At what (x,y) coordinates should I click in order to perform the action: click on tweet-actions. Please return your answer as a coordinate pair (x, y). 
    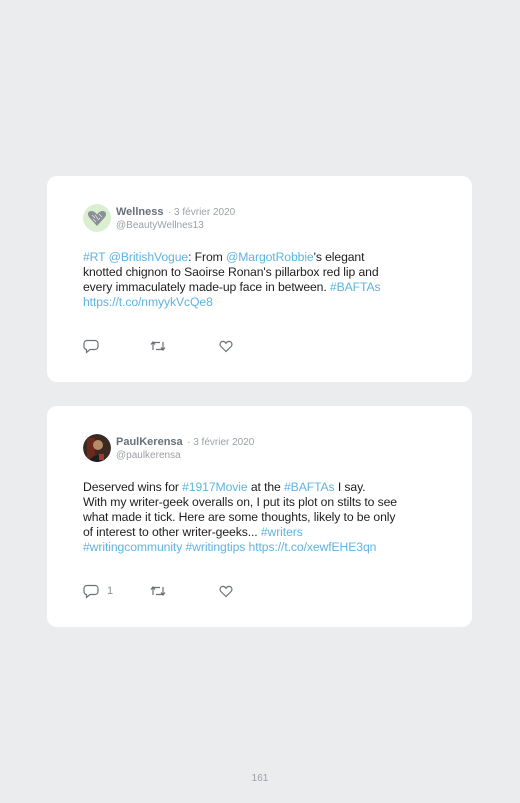
    Looking at the image, I should click on (183, 346).